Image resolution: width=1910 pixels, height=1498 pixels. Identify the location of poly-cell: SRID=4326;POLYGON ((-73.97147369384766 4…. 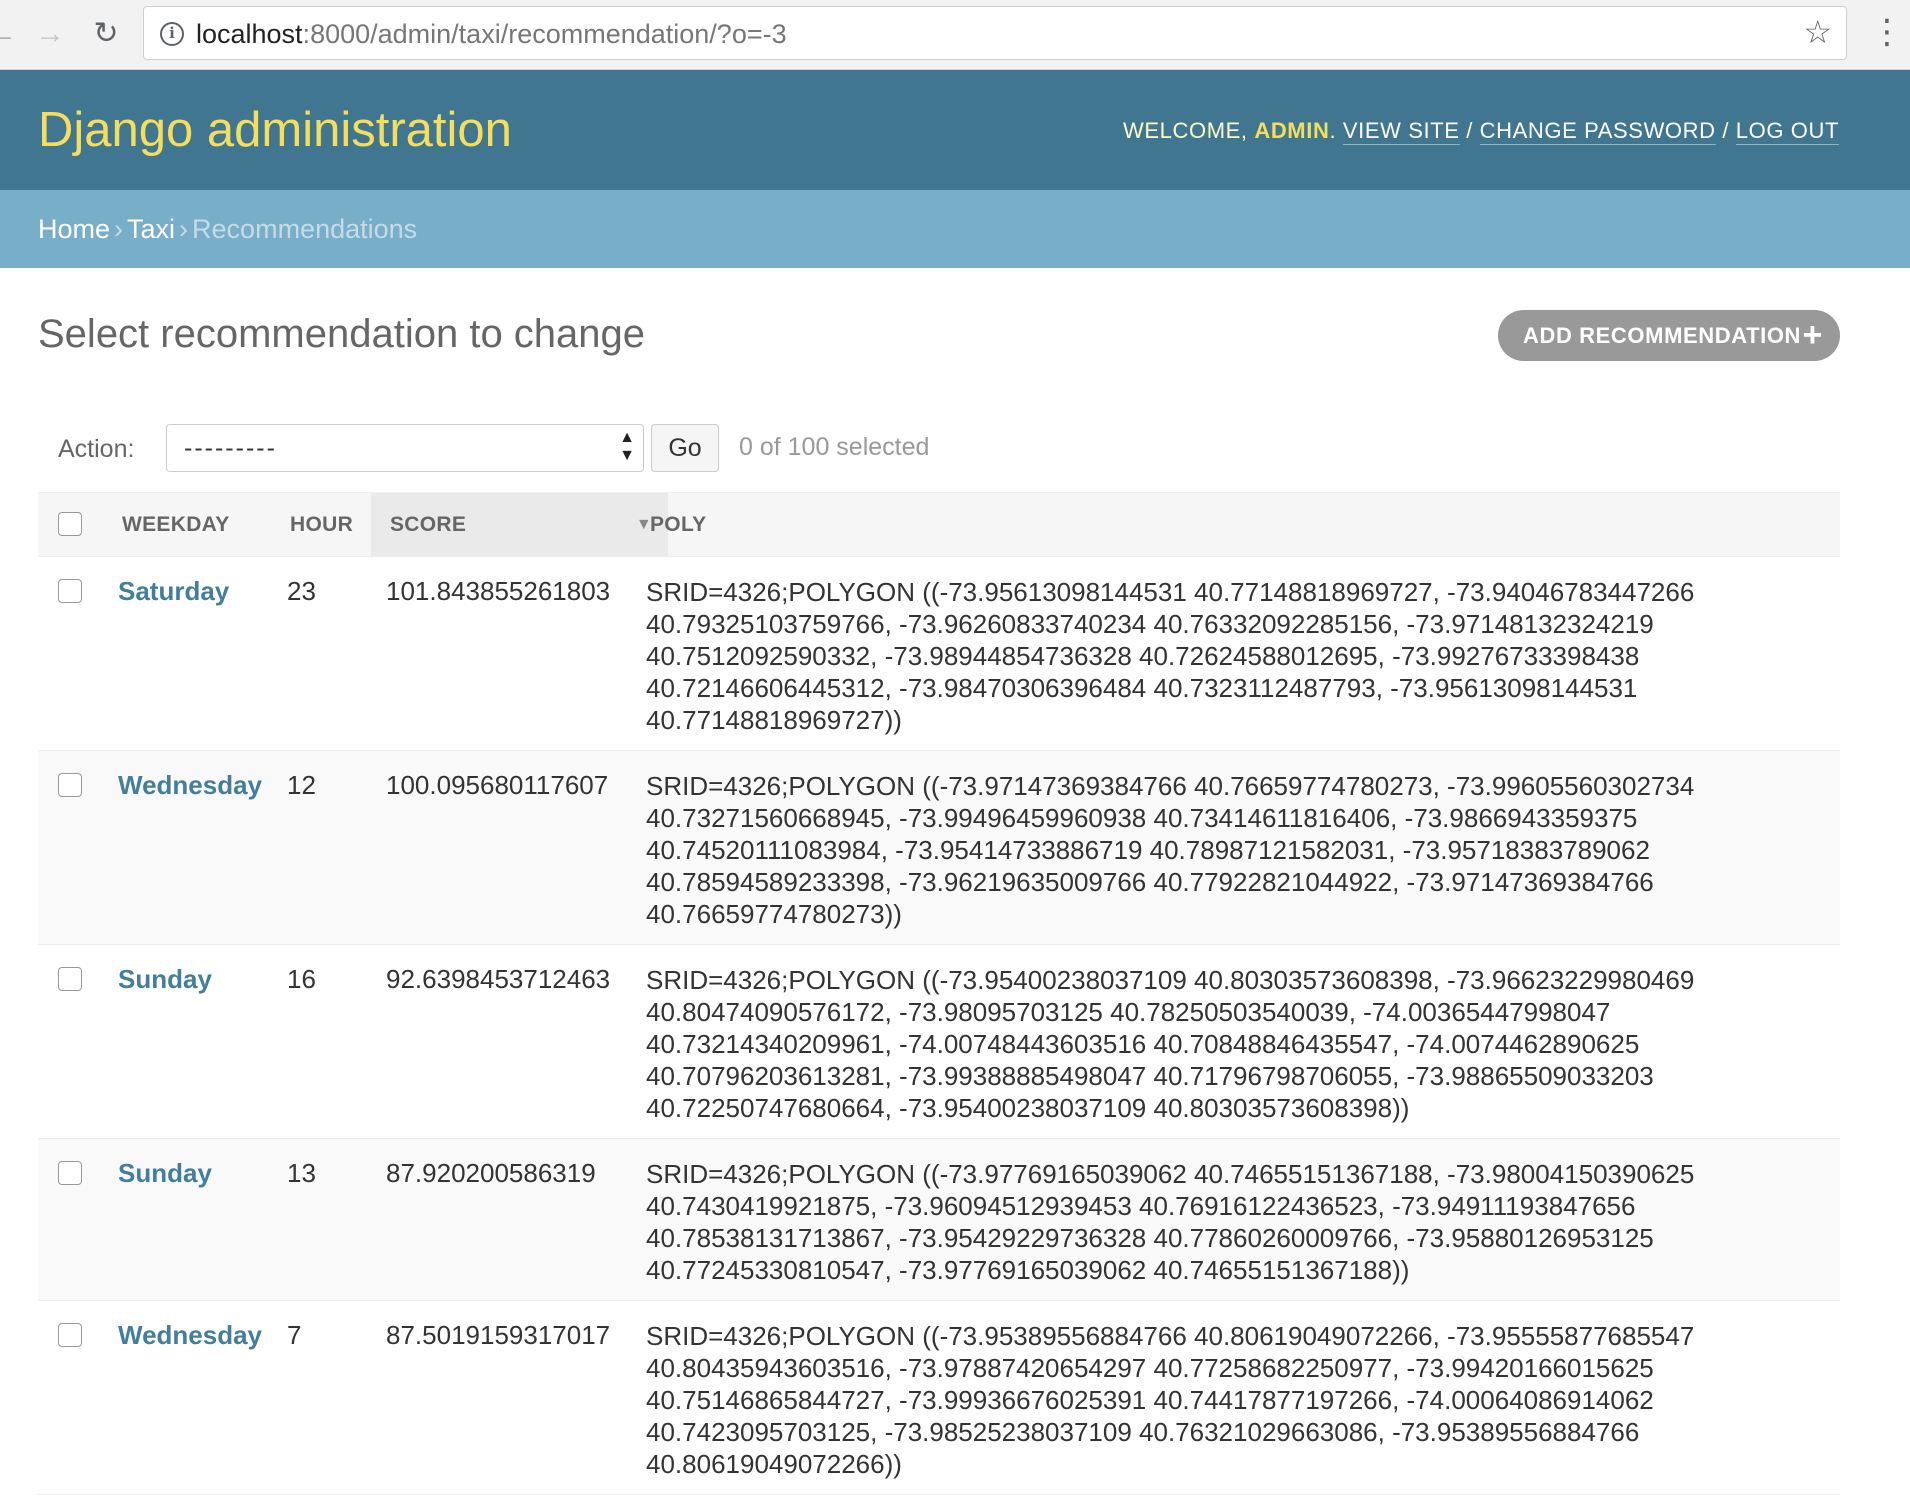
(1176, 847).